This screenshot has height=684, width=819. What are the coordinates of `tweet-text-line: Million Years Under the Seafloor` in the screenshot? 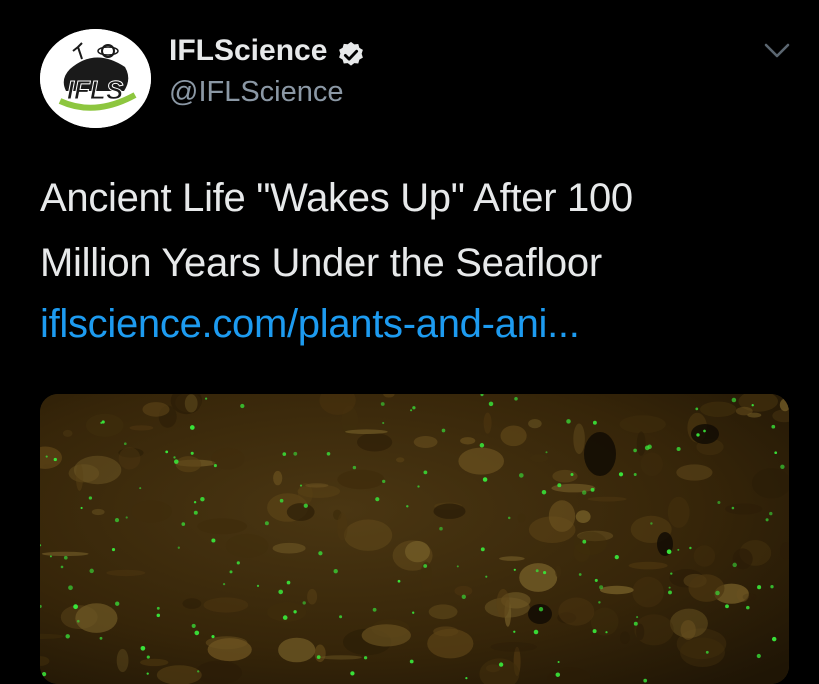 It's located at (321, 263).